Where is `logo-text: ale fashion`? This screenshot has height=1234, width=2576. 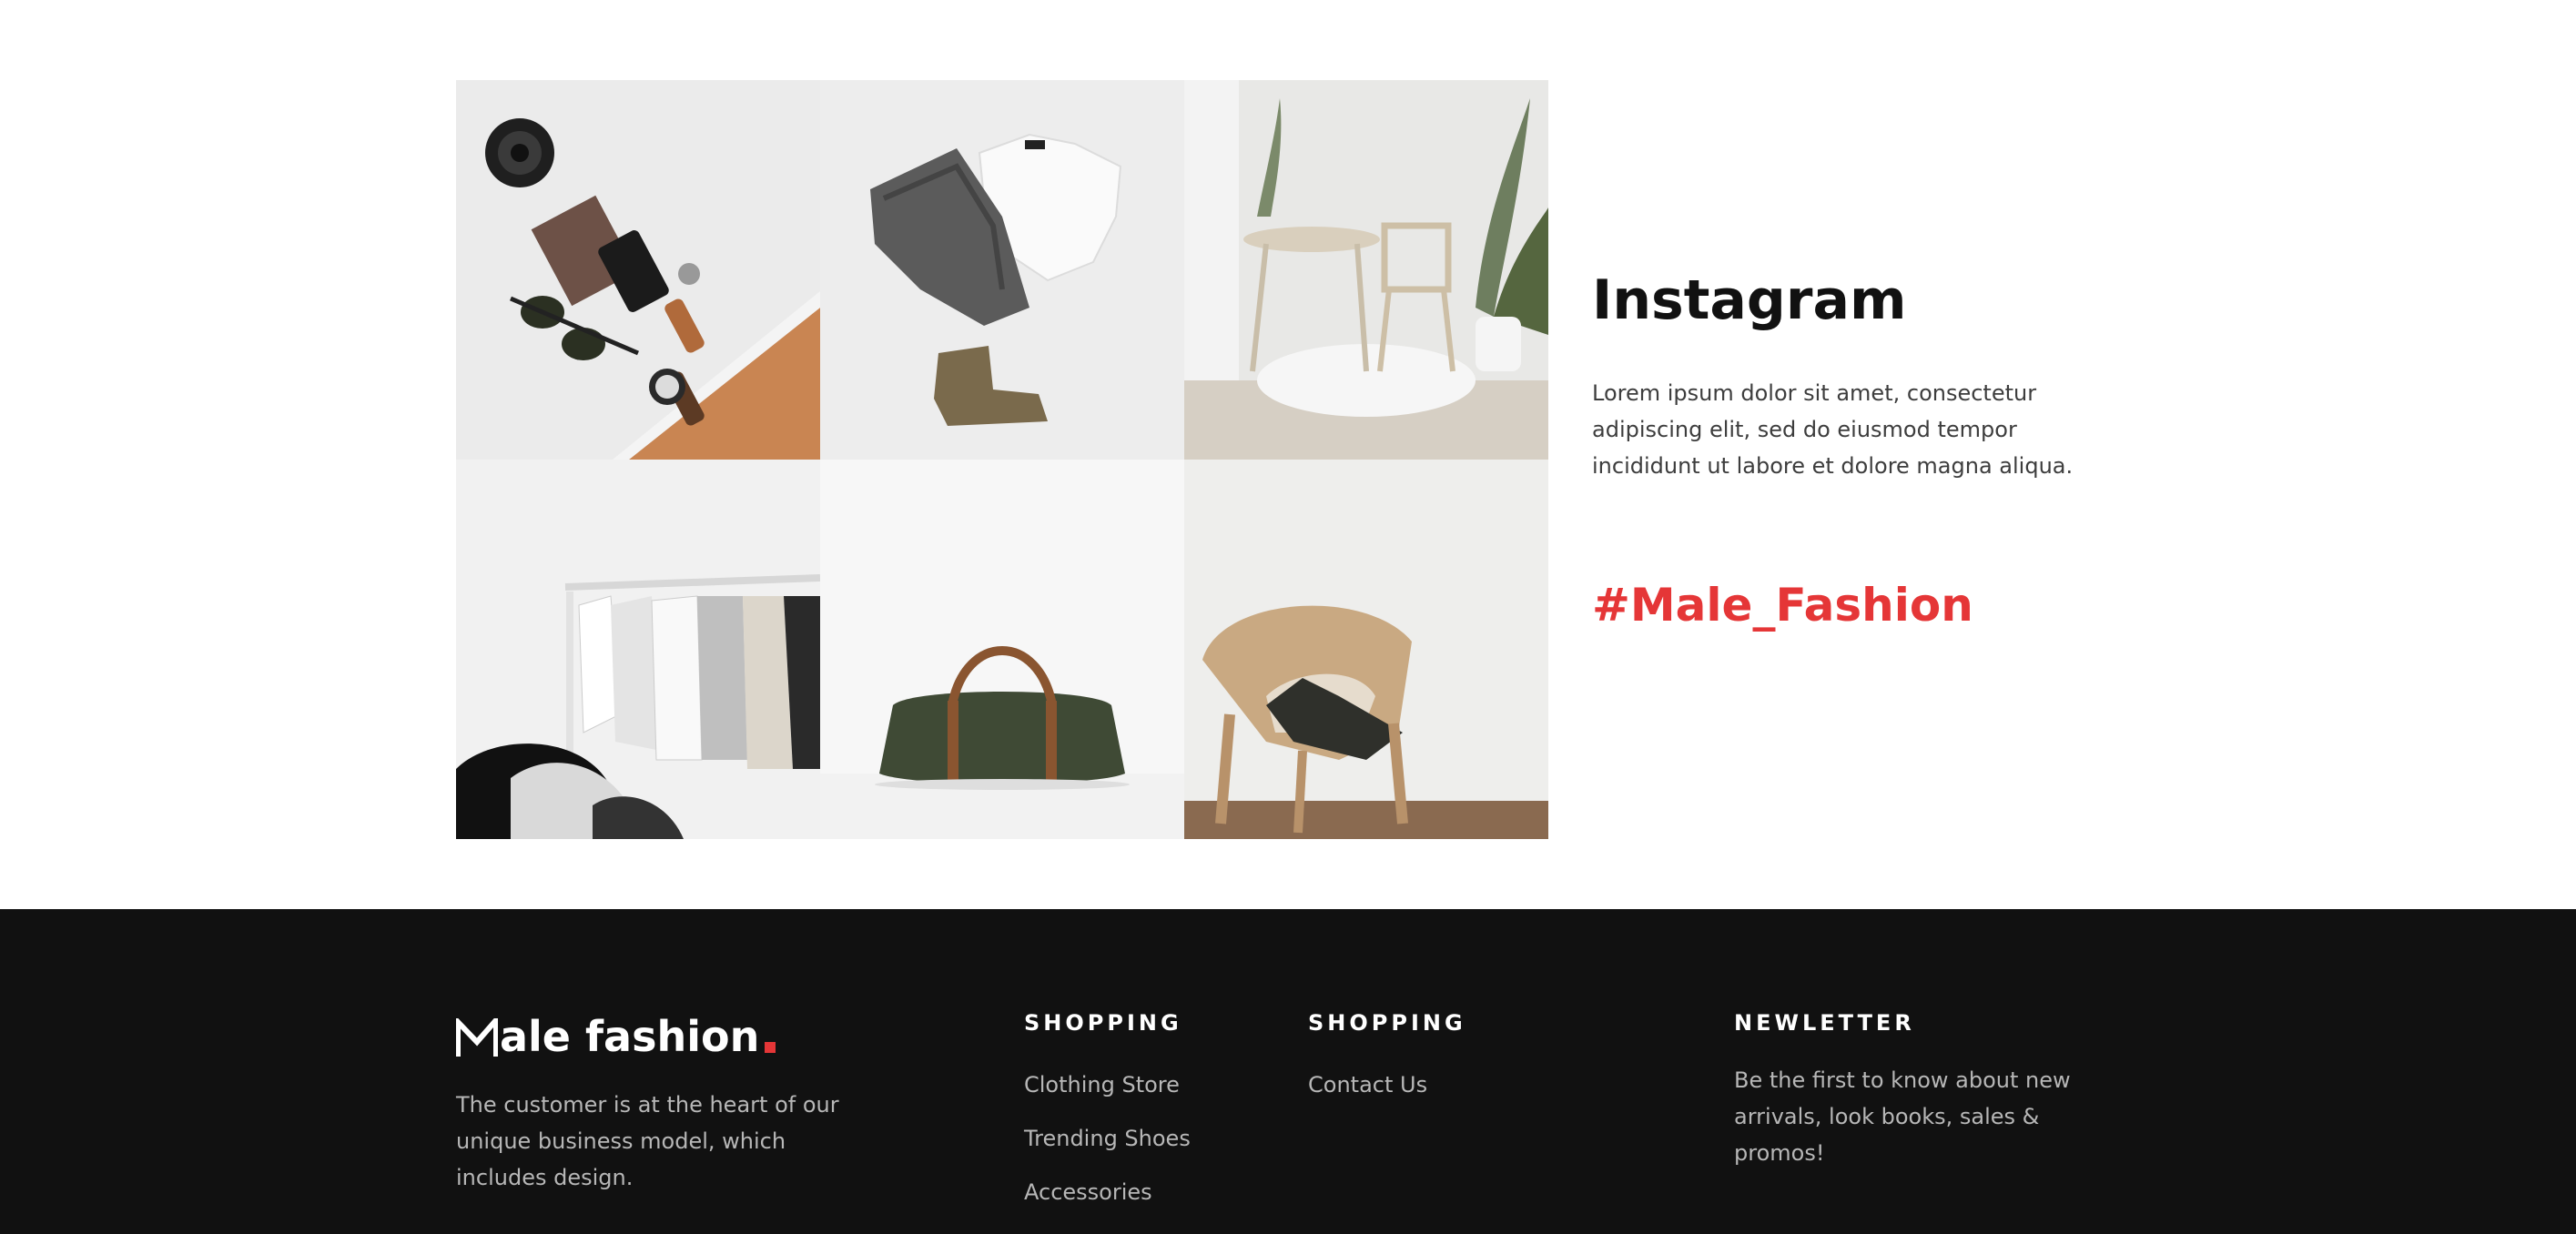
logo-text: ale fashion is located at coordinates (630, 1036).